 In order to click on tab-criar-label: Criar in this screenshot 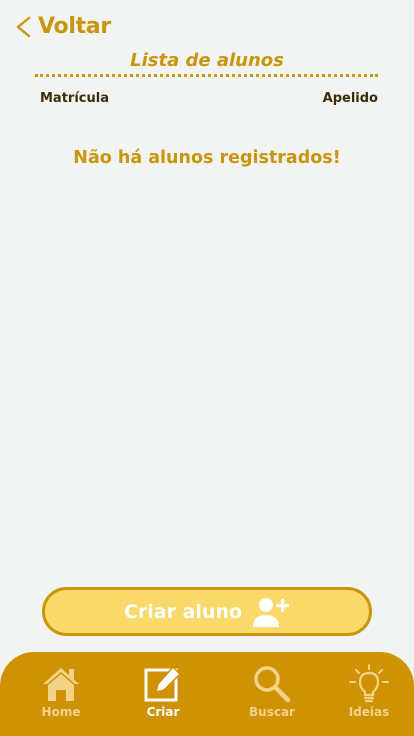, I will do `click(163, 712)`.